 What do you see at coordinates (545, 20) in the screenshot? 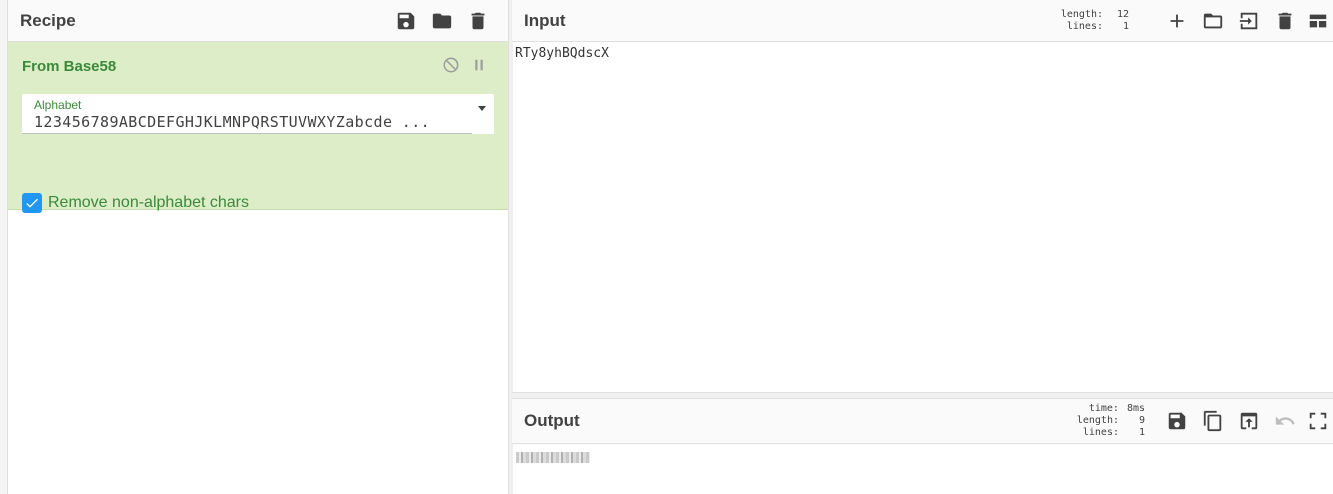
I see `input-title: Input` at bounding box center [545, 20].